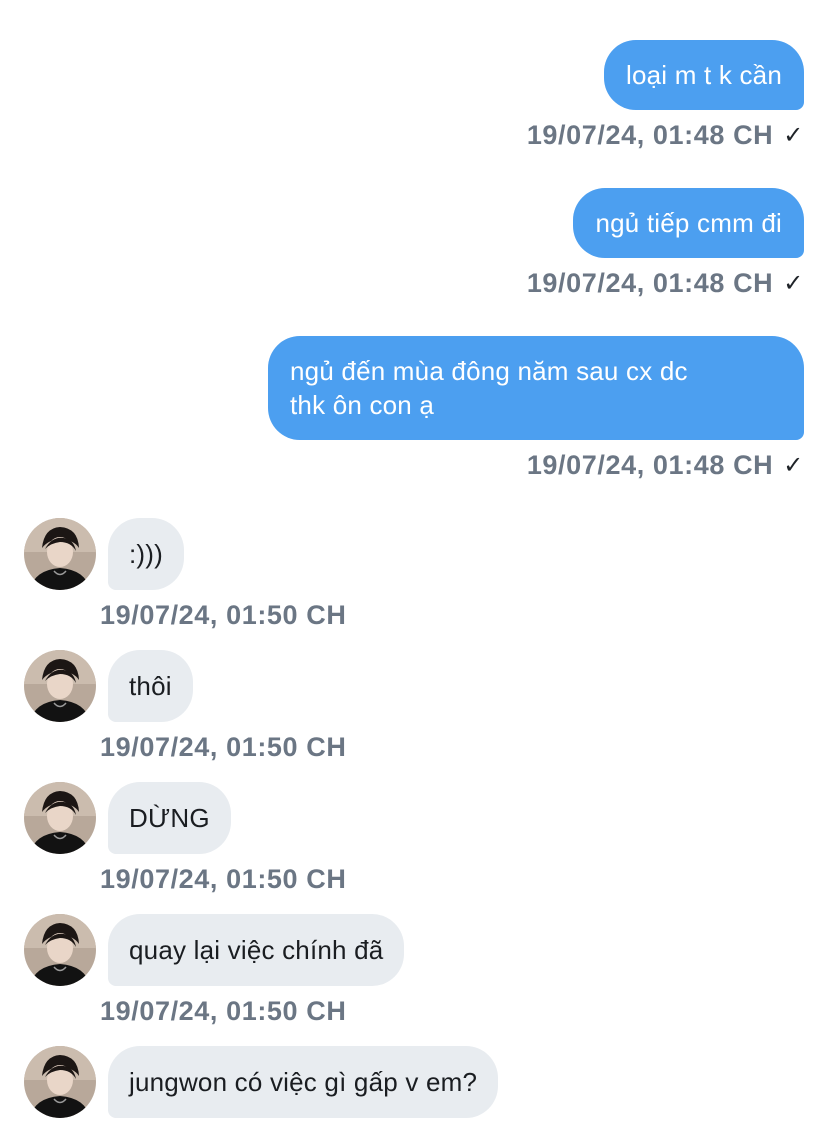  Describe the element at coordinates (362, 405) in the screenshot. I see `message-text-line: thk ôn con ạ` at that location.